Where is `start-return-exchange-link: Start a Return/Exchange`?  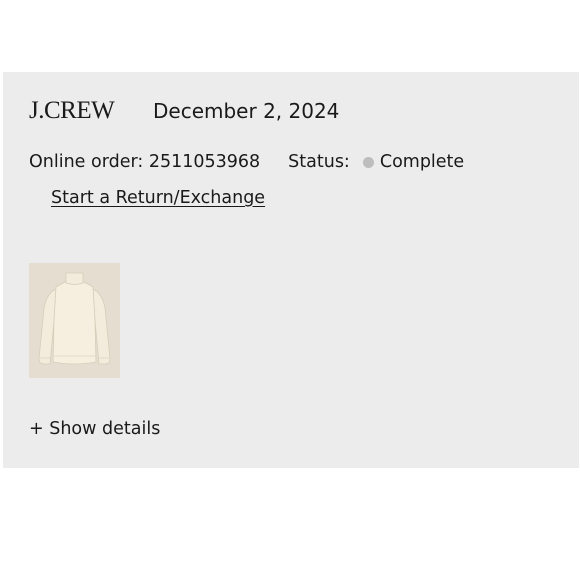 start-return-exchange-link: Start a Return/Exchange is located at coordinates (158, 198).